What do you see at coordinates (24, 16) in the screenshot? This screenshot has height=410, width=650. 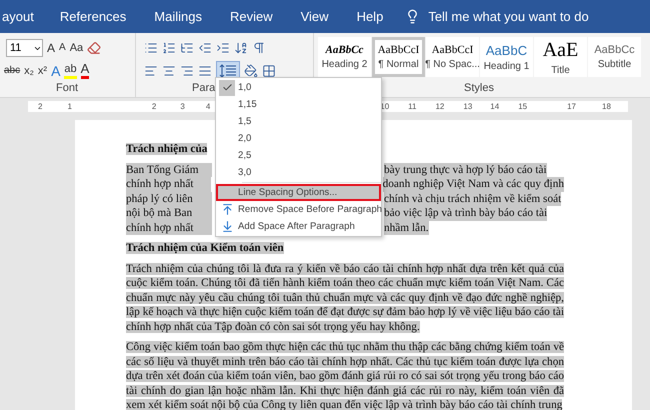 I see `ribbon-tab: ayout` at bounding box center [24, 16].